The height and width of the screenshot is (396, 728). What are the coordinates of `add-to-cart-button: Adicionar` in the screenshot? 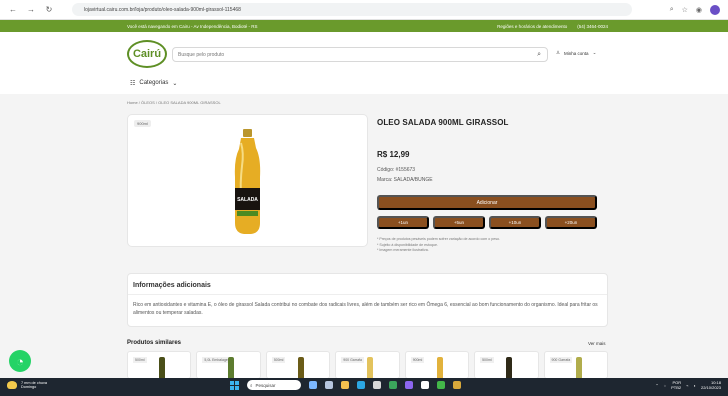 It's located at (487, 202).